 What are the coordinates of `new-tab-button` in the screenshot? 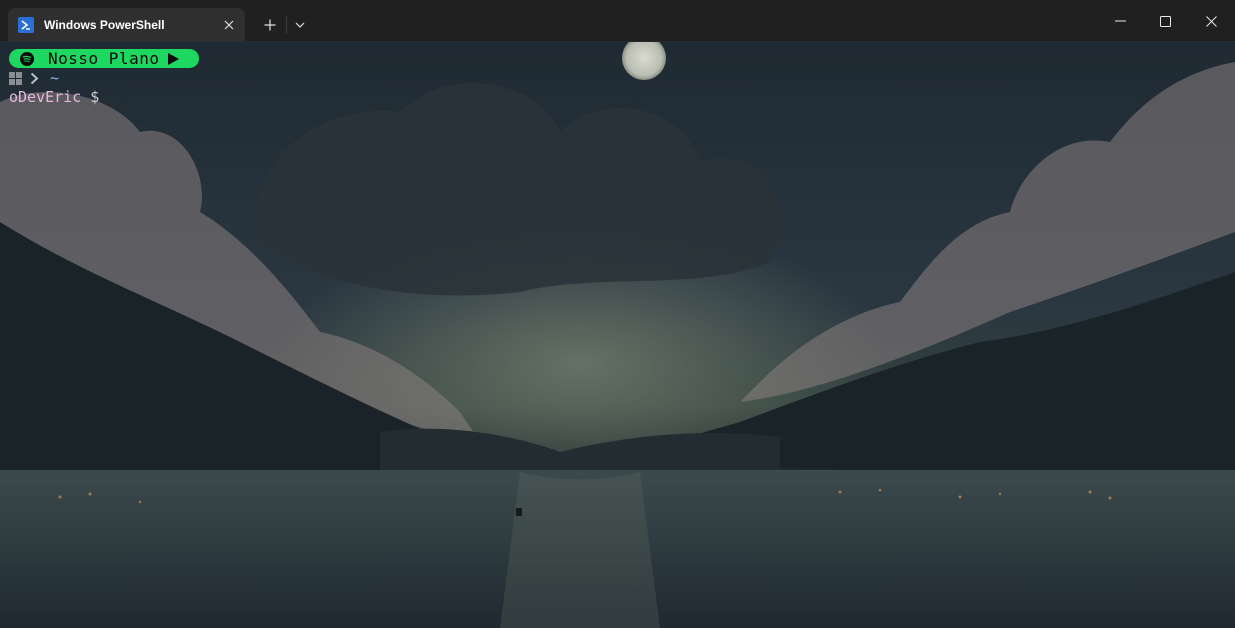 It's located at (270, 25).